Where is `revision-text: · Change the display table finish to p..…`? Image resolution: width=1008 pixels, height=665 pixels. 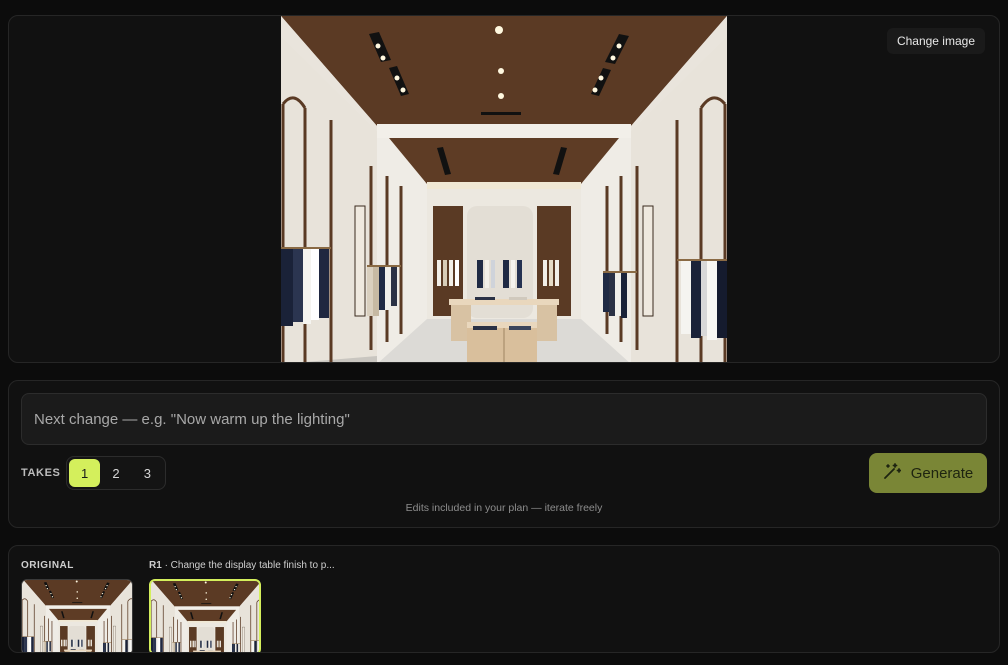
revision-text: · Change the display table finish to p..… is located at coordinates (248, 565).